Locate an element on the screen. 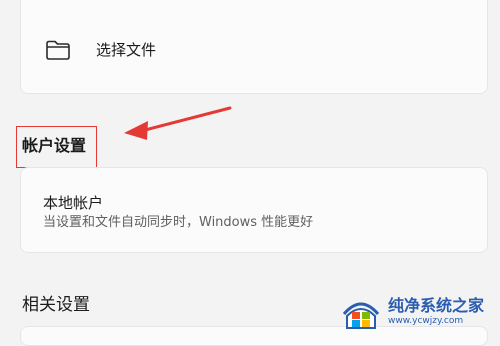 This screenshot has width=500, height=346. annotation-arrow is located at coordinates (178, 123).